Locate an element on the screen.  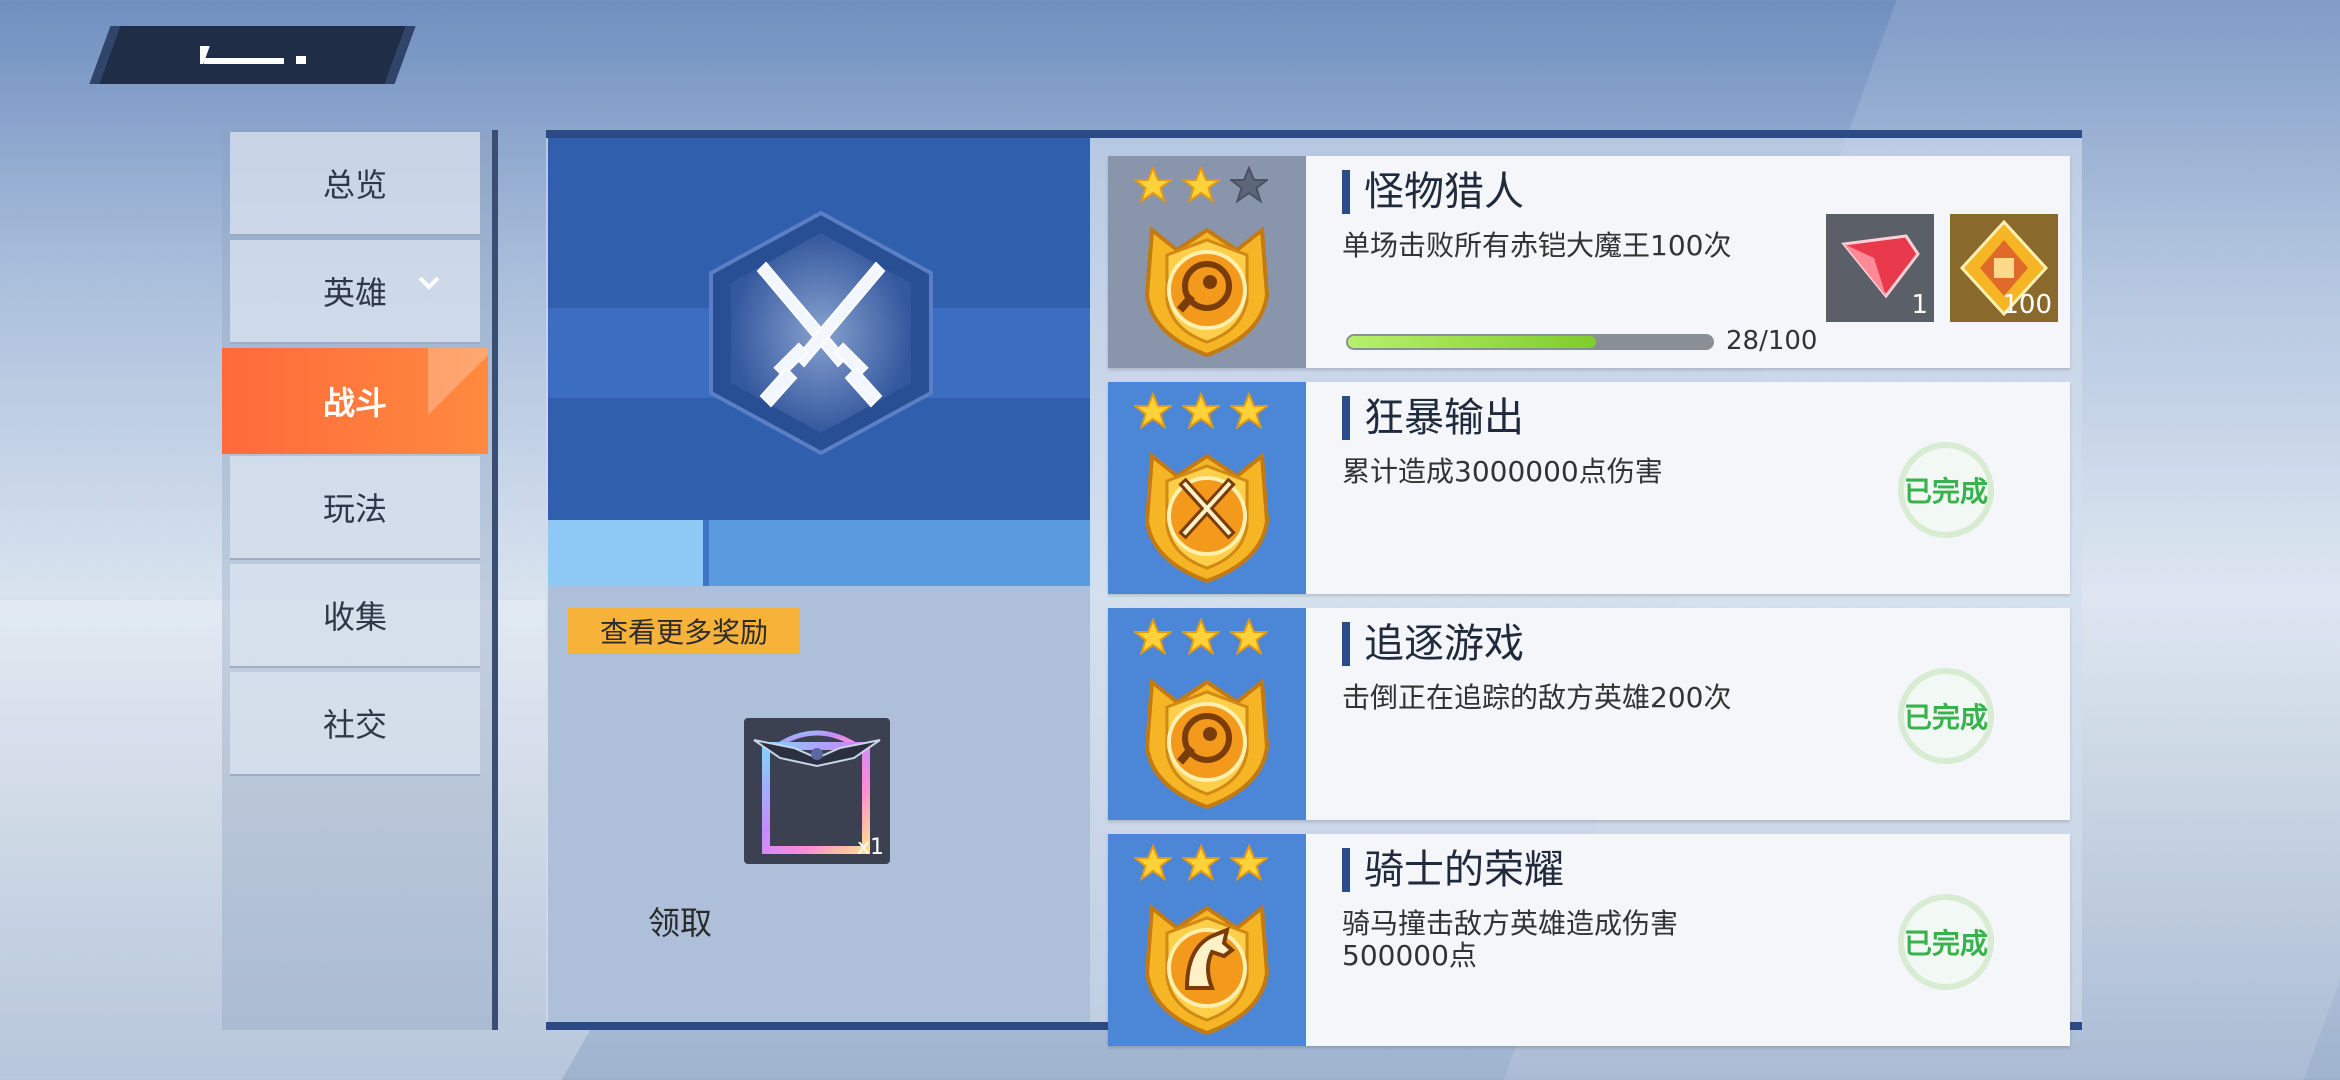
achievement-content: 怪物猎人单场击败所有赤铠大魔王100次 28/100 1 100 is located at coordinates (1688, 262).